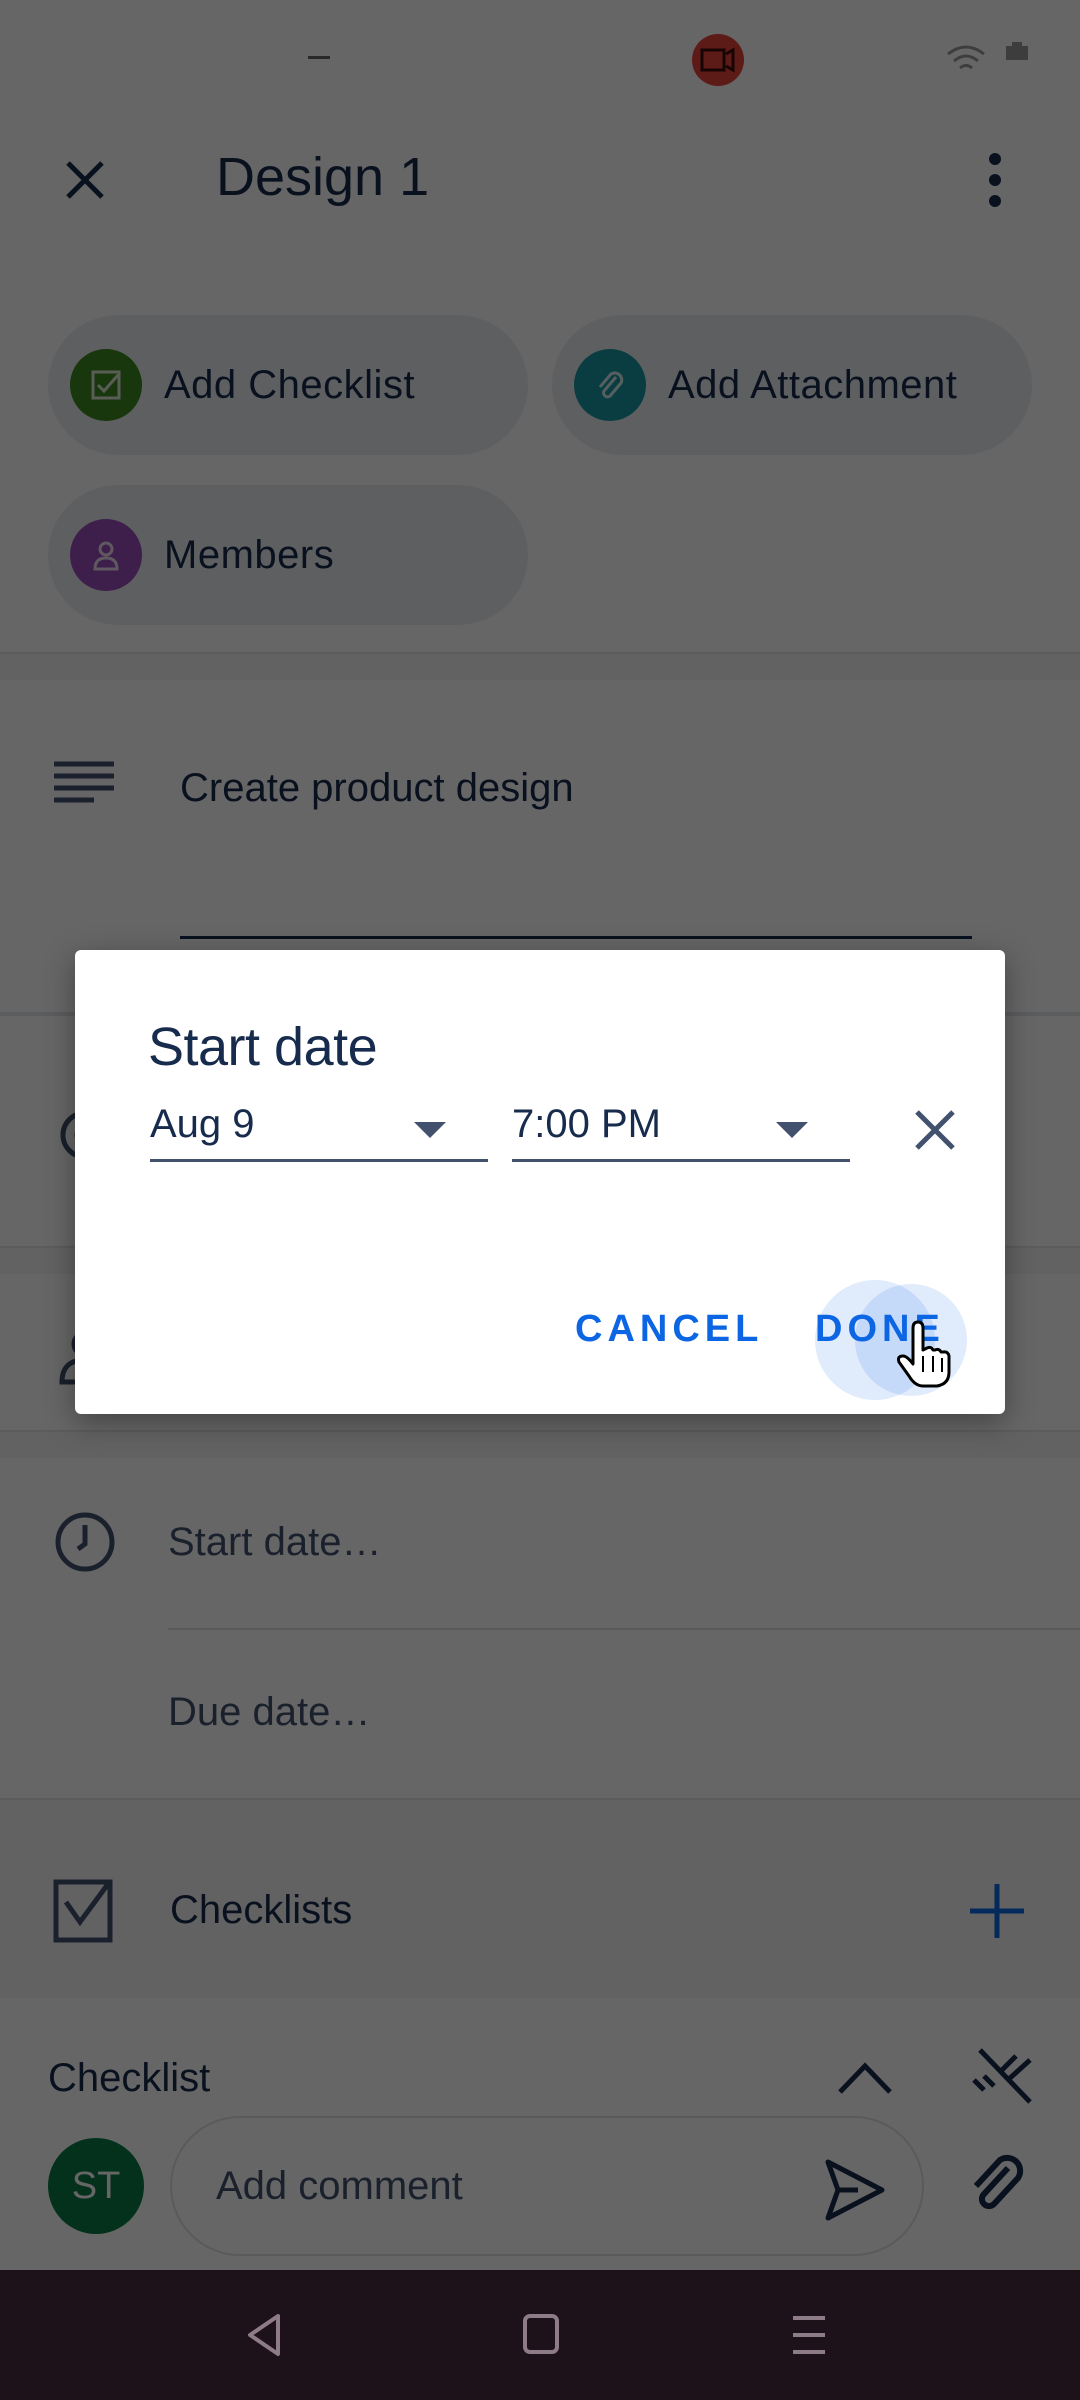 Image resolution: width=1080 pixels, height=2400 pixels. Describe the element at coordinates (263, 1047) in the screenshot. I see `dialog-title: Start date` at that location.